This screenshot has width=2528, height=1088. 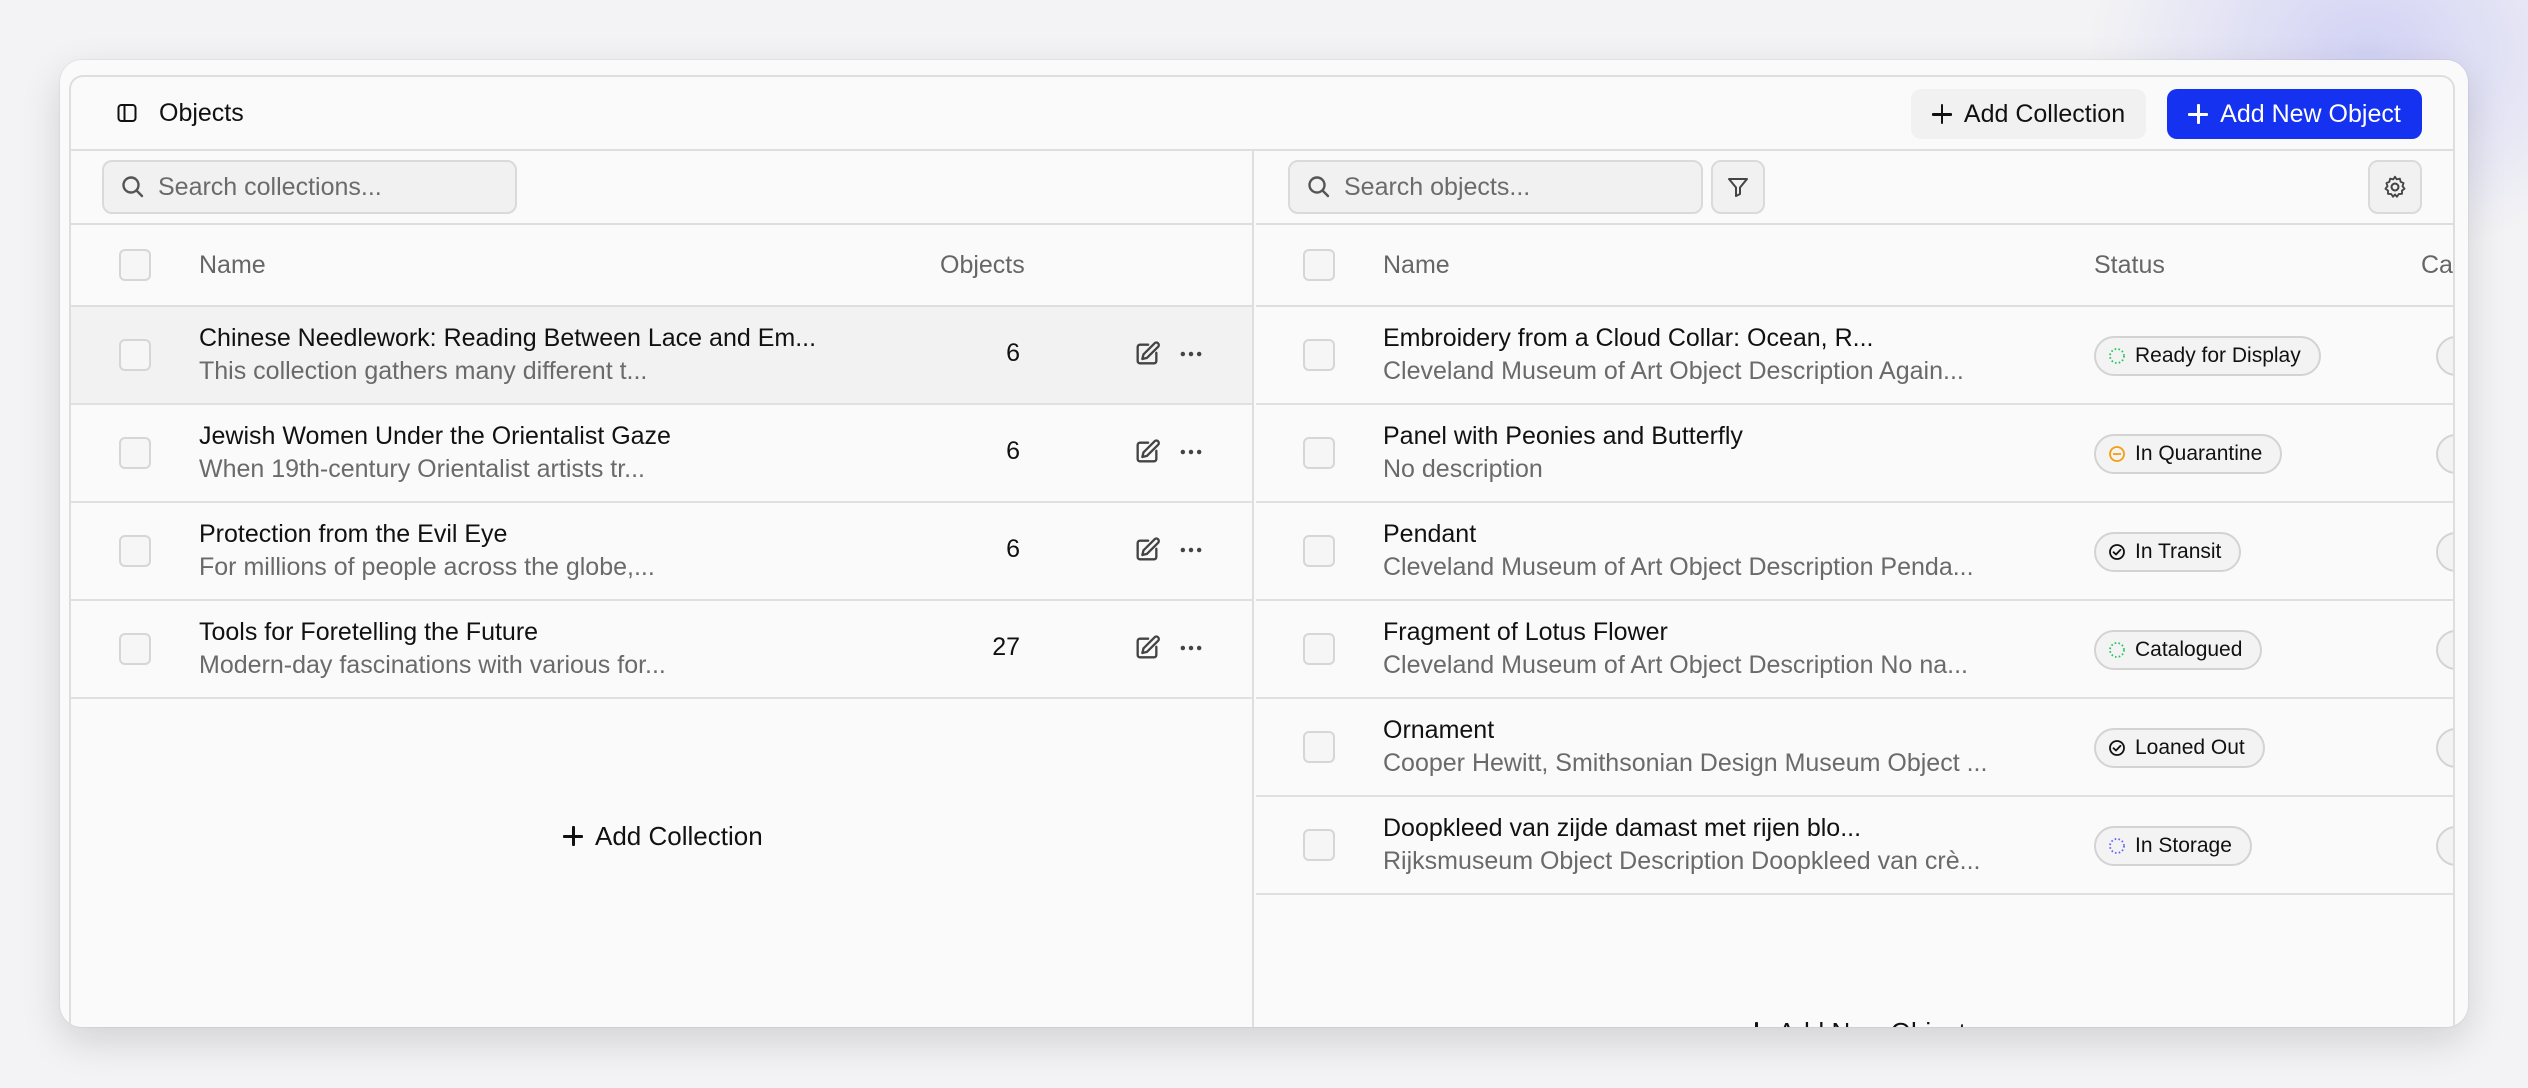 I want to click on status-badge: In Storage, so click(x=2173, y=846).